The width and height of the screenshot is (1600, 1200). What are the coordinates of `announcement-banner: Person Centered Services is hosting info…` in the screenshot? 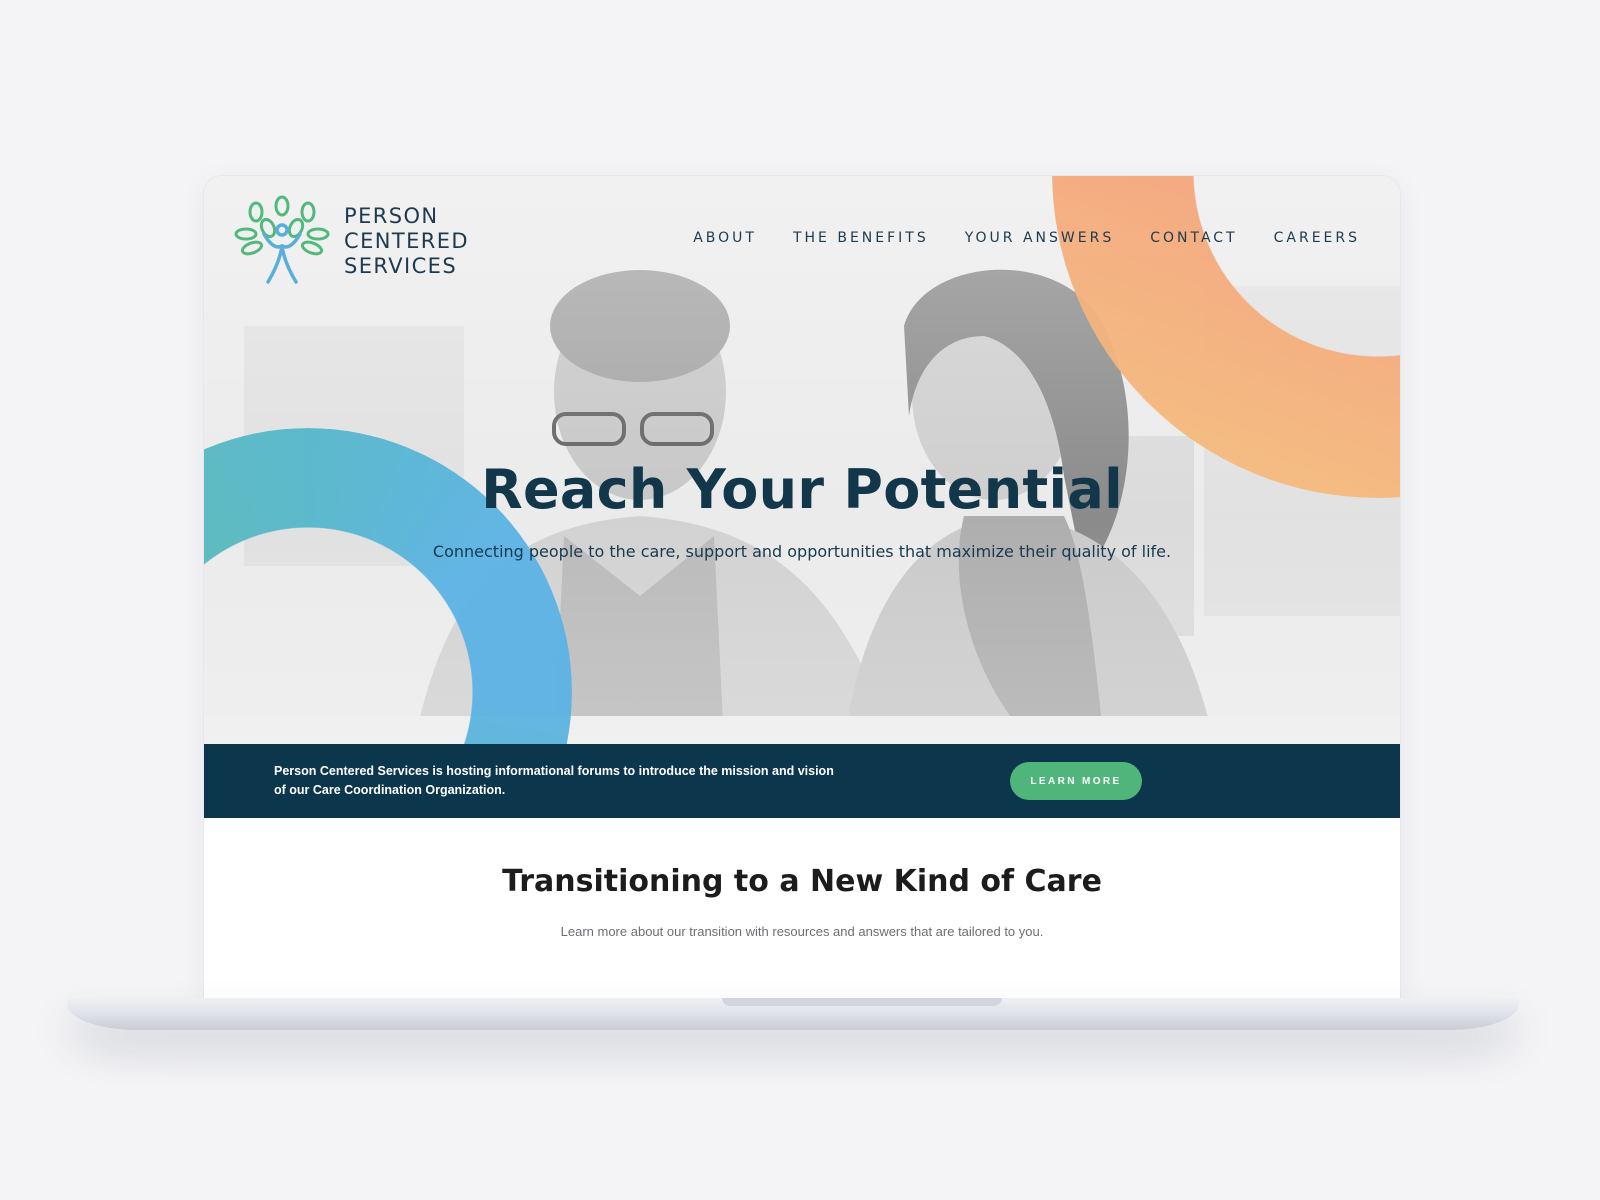 It's located at (802, 781).